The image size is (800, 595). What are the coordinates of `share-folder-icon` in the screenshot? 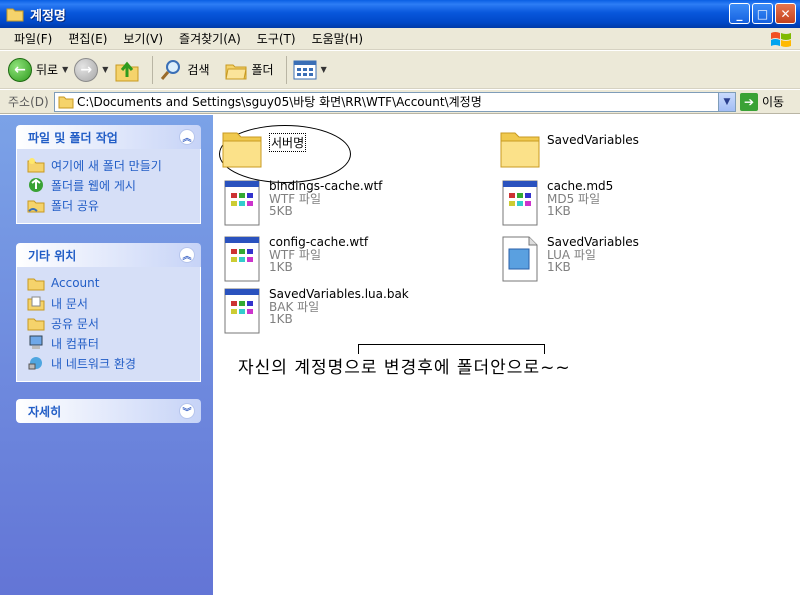 It's located at (36, 206).